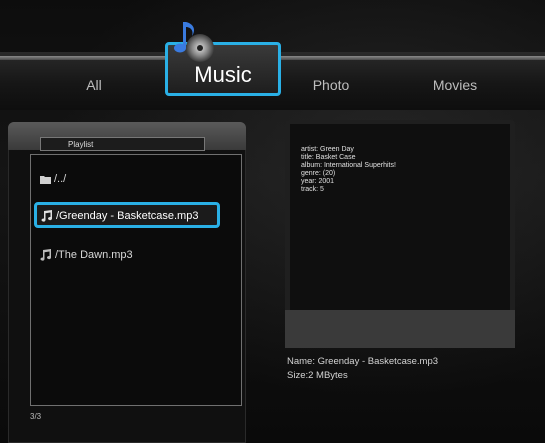 This screenshot has height=443, width=545. I want to click on list-item-song: /The Dawn.mp3, so click(86, 255).